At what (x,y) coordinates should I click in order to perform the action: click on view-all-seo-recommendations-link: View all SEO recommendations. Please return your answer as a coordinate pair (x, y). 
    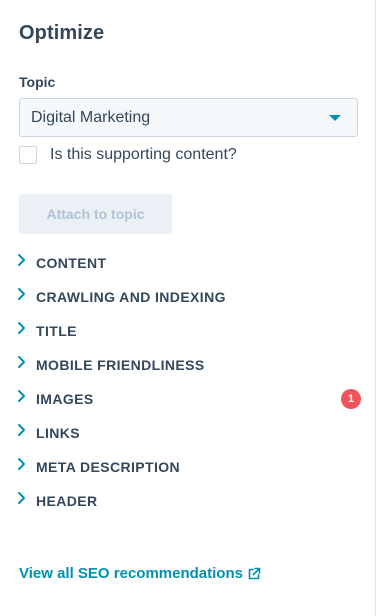
    Looking at the image, I should click on (140, 573).